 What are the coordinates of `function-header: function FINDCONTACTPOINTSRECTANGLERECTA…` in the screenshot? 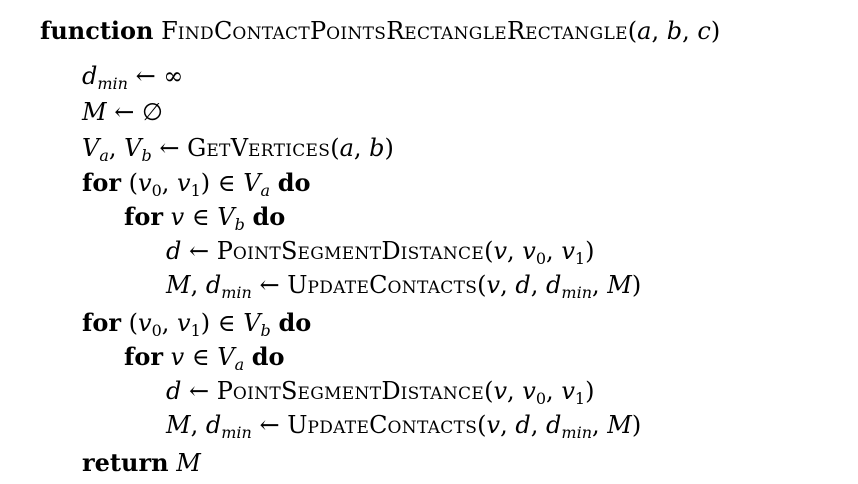 It's located at (380, 31).